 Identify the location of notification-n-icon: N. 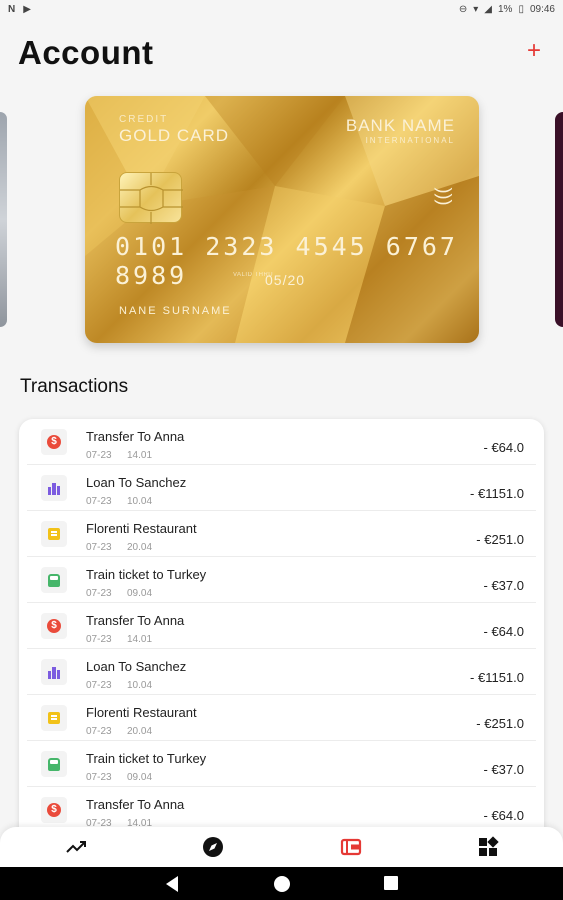
(12, 9).